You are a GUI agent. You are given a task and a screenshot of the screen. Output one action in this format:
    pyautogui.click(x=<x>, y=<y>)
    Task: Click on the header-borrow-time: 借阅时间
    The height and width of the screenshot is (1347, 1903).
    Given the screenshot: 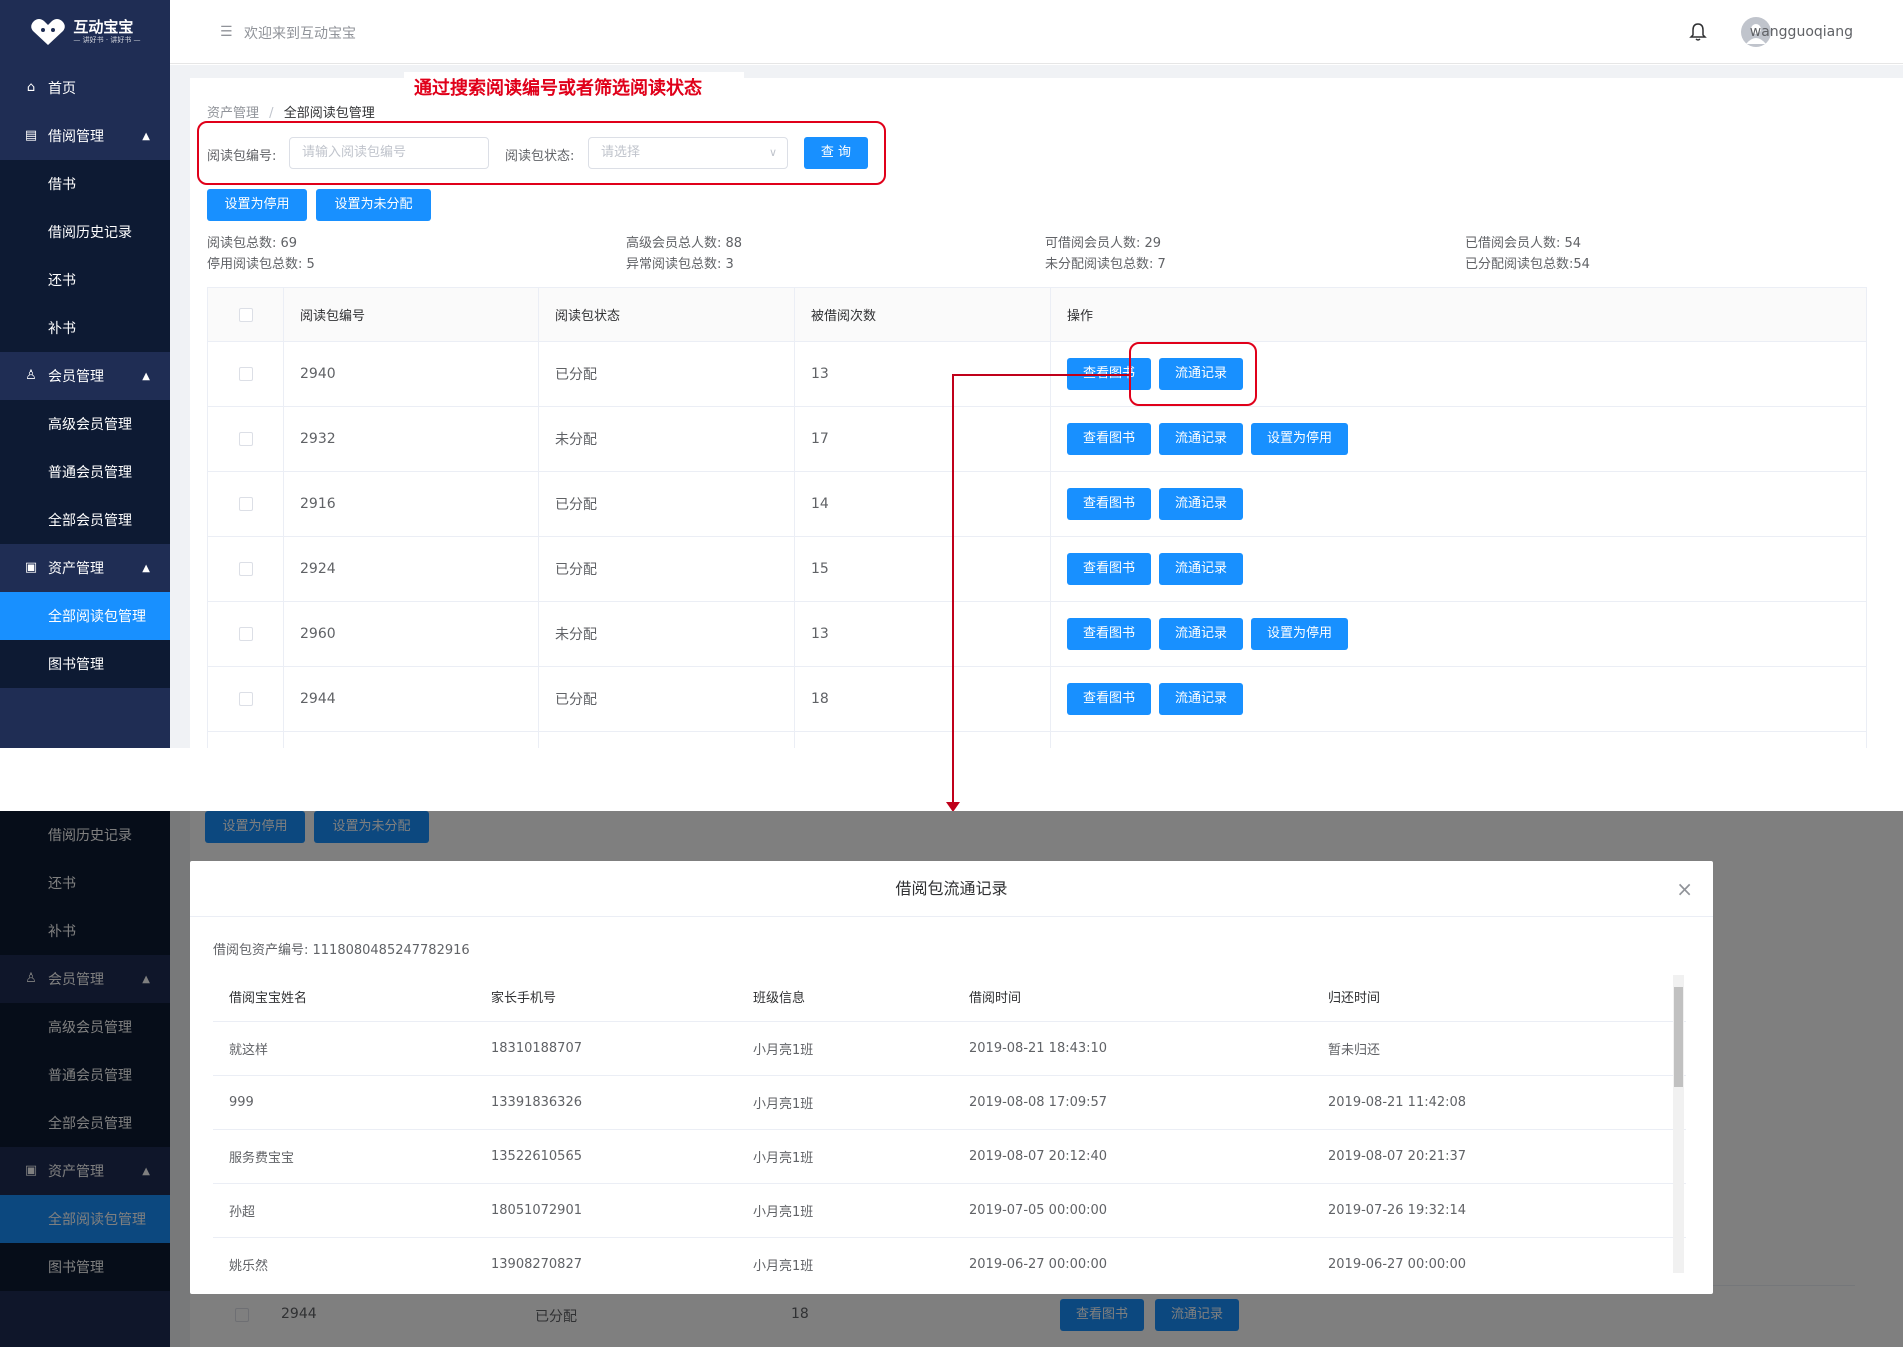 What is the action you would take?
    pyautogui.click(x=995, y=998)
    